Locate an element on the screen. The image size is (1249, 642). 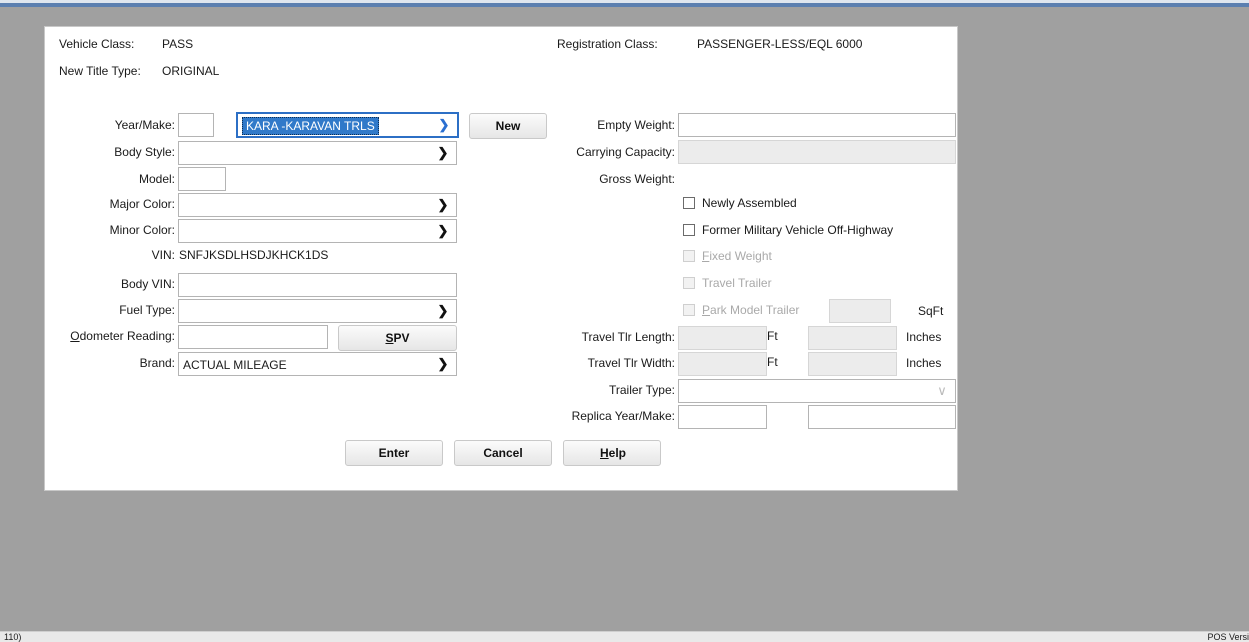
year-make-label: Year/Make: is located at coordinates (144, 125).